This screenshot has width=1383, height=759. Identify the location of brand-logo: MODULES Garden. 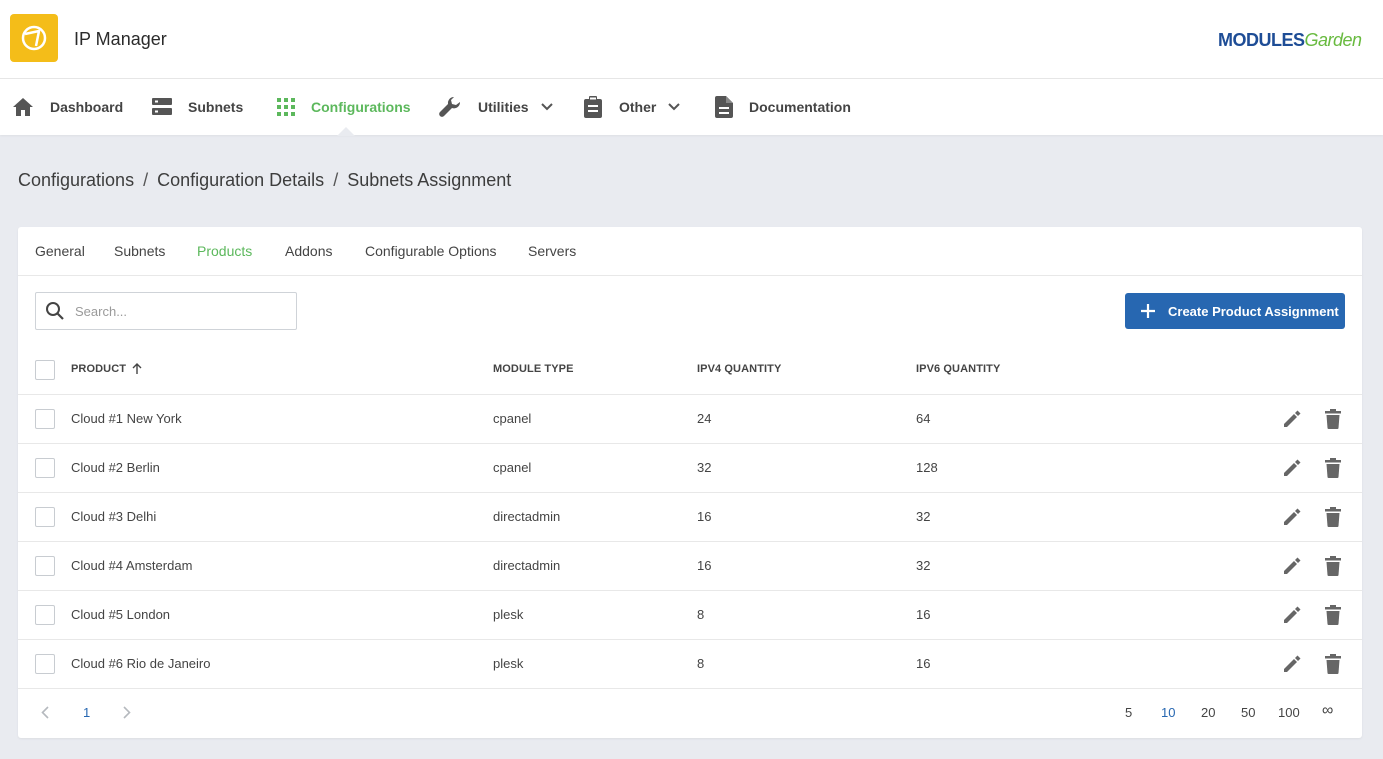
(1290, 40).